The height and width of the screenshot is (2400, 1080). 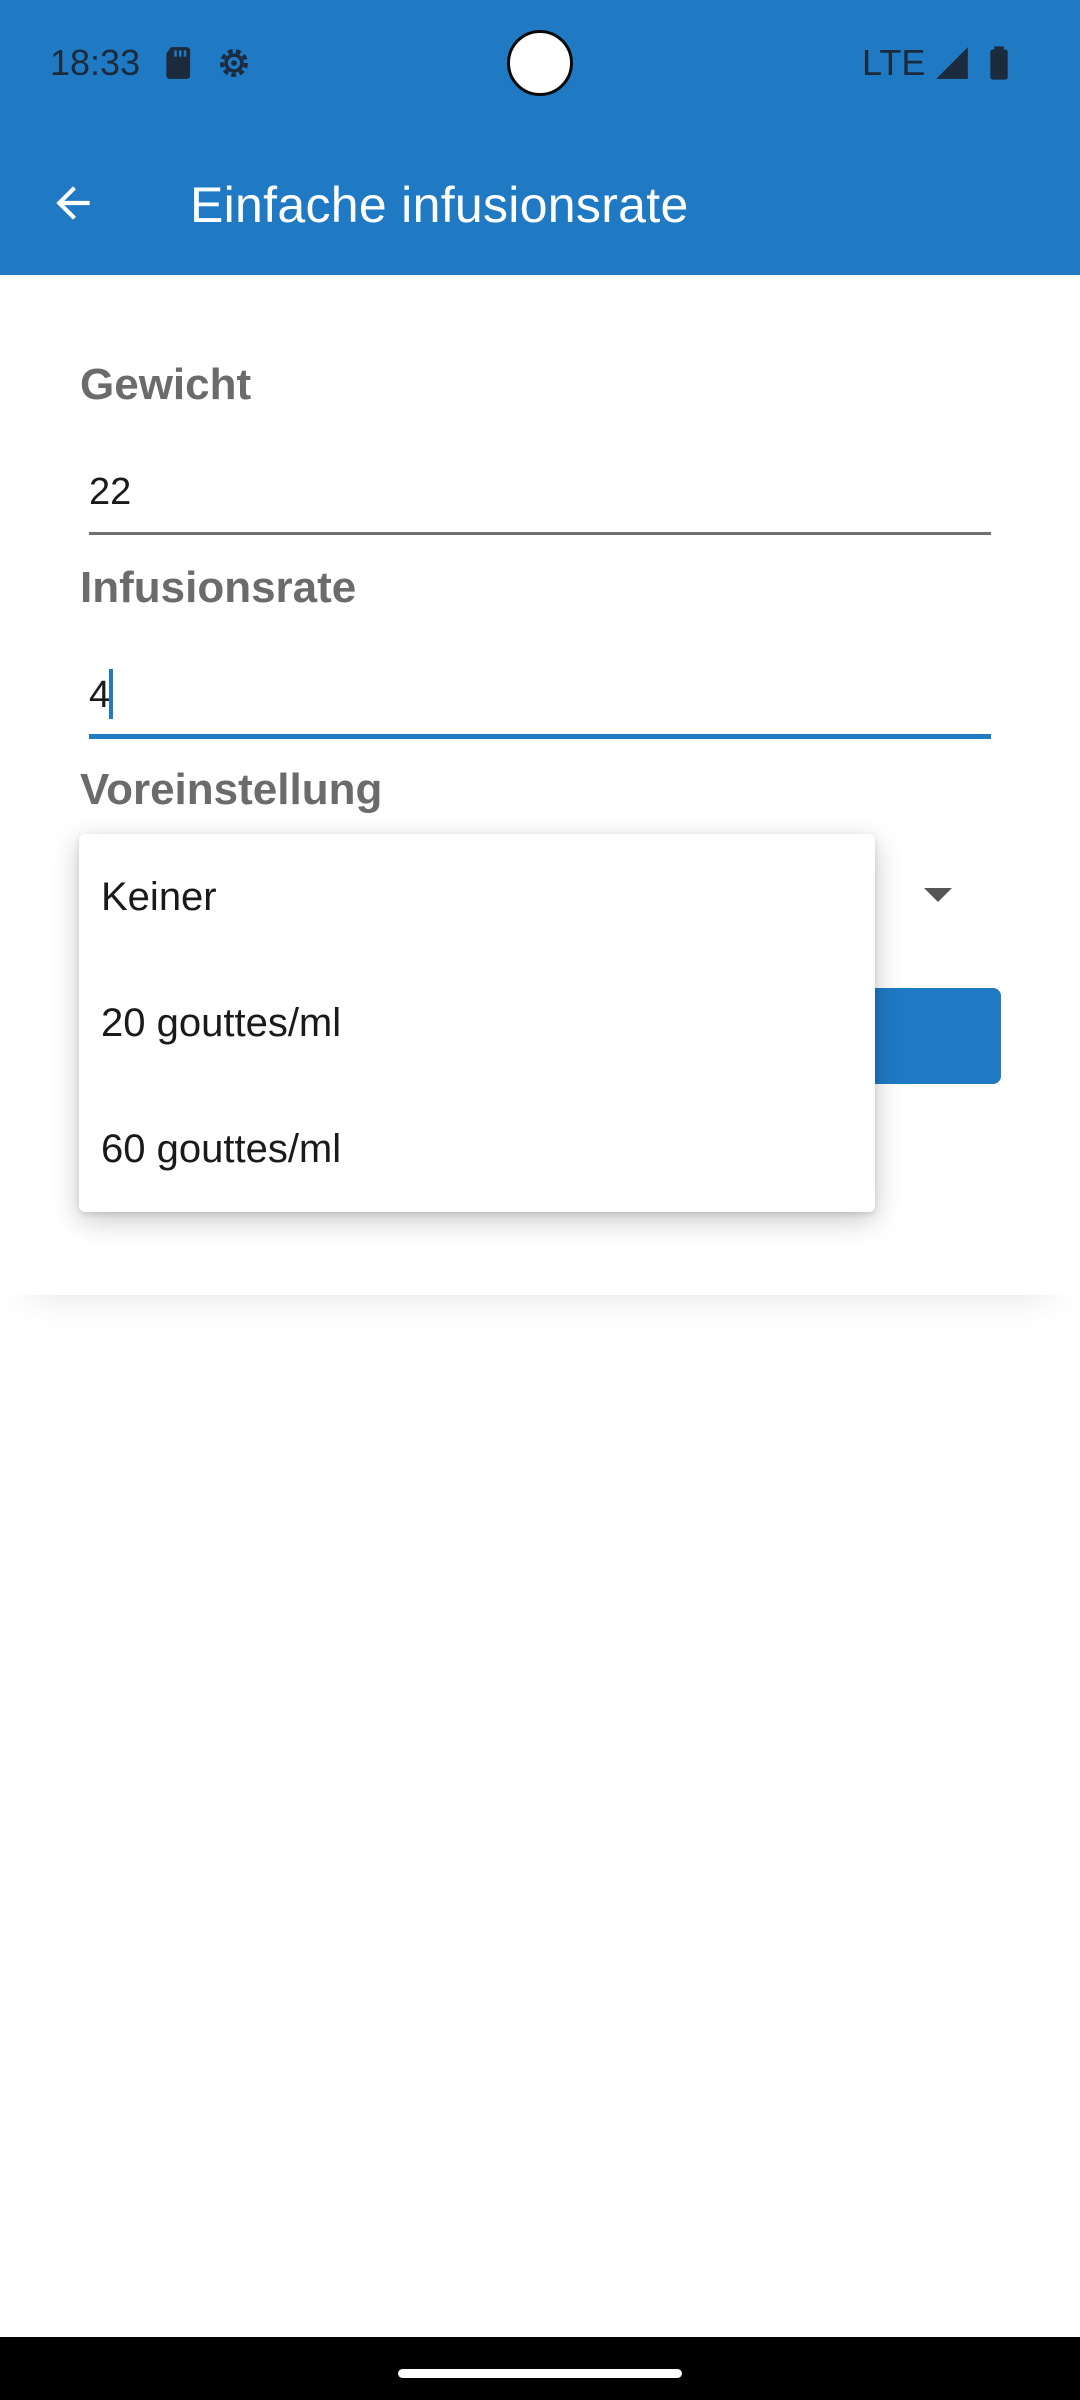 What do you see at coordinates (166, 384) in the screenshot?
I see `weight-label: Gewicht` at bounding box center [166, 384].